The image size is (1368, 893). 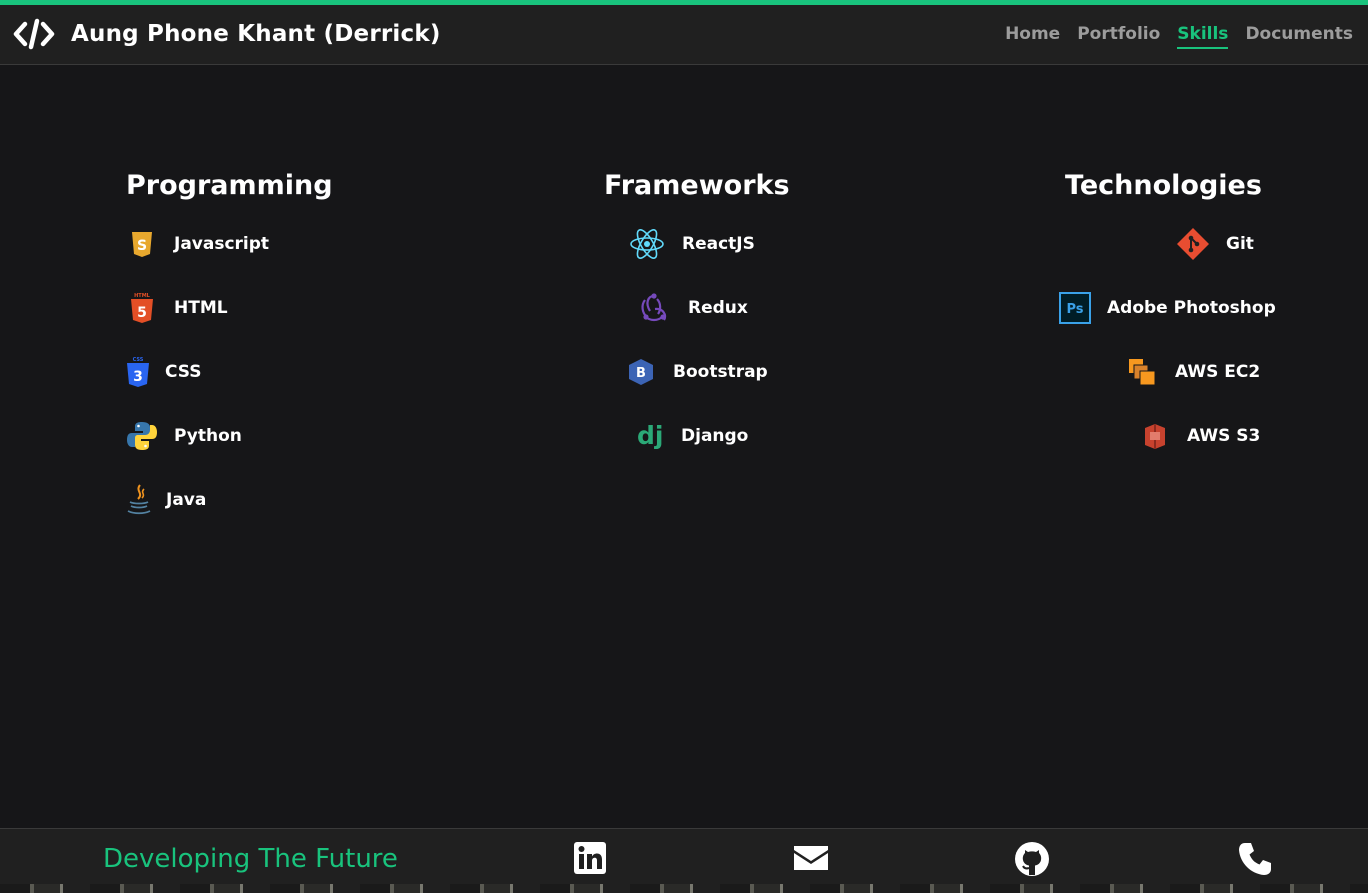 What do you see at coordinates (1155, 436) in the screenshot?
I see `aws-s3-icon` at bounding box center [1155, 436].